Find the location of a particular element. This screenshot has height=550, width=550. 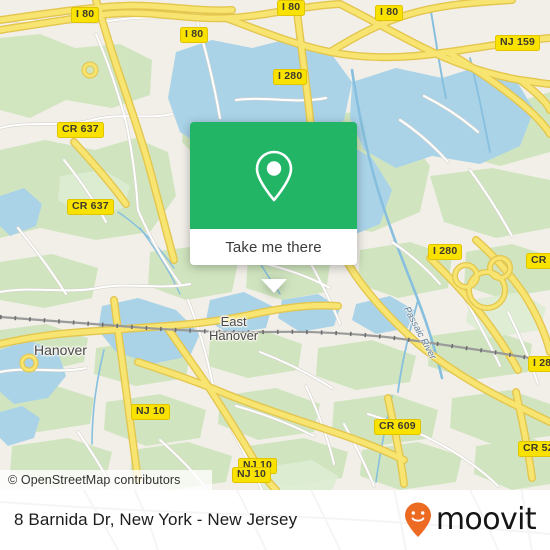

take-me-there-label: Take me there is located at coordinates (273, 247).